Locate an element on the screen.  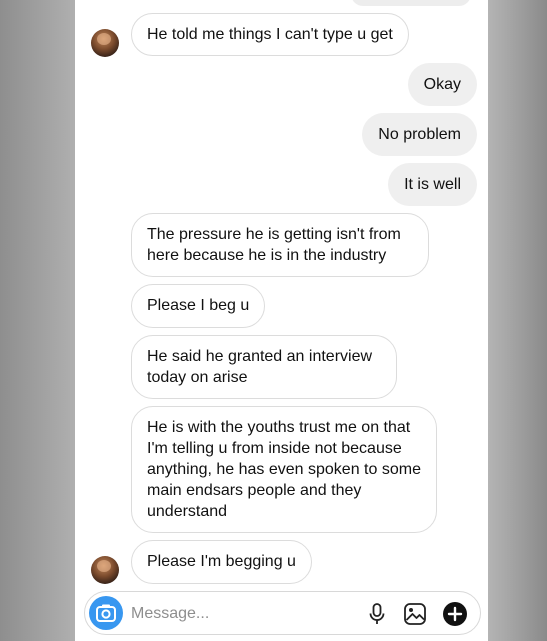
microphone-button is located at coordinates (377, 614).